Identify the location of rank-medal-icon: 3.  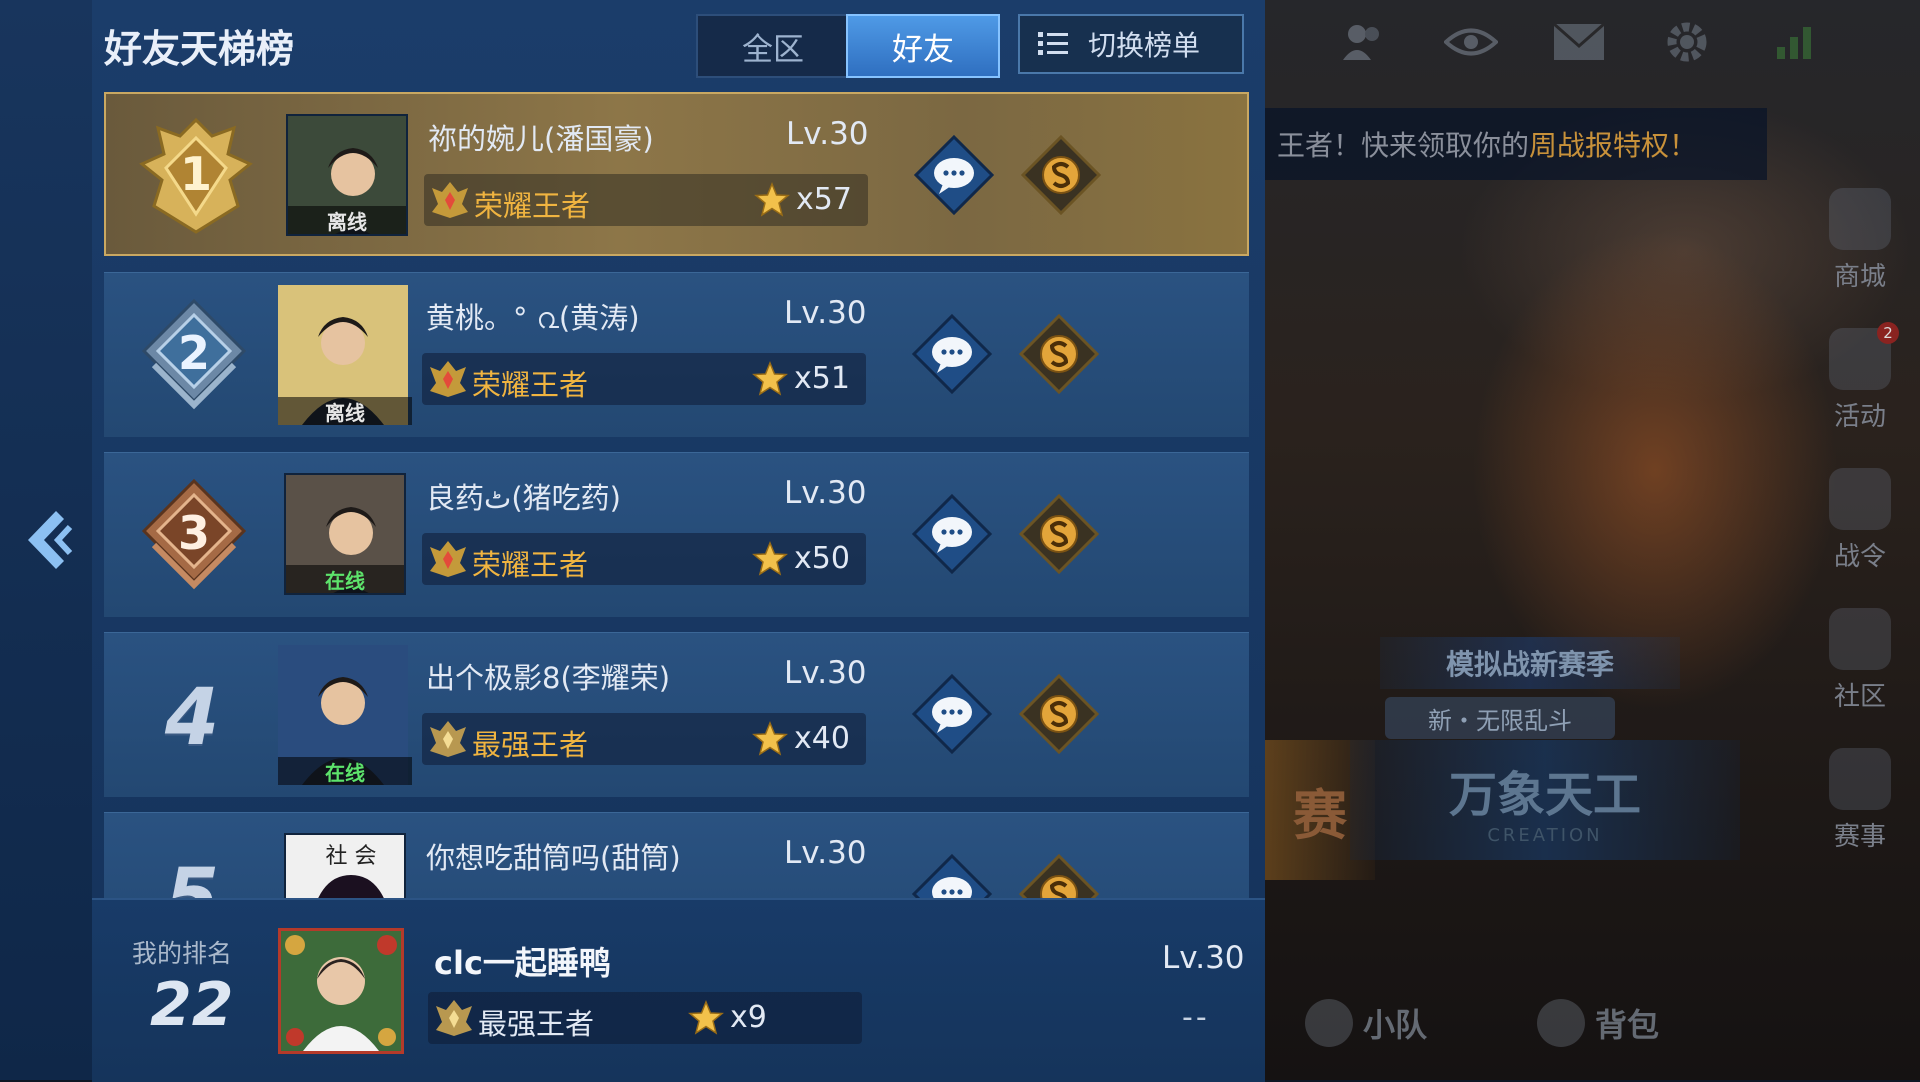
(194, 534).